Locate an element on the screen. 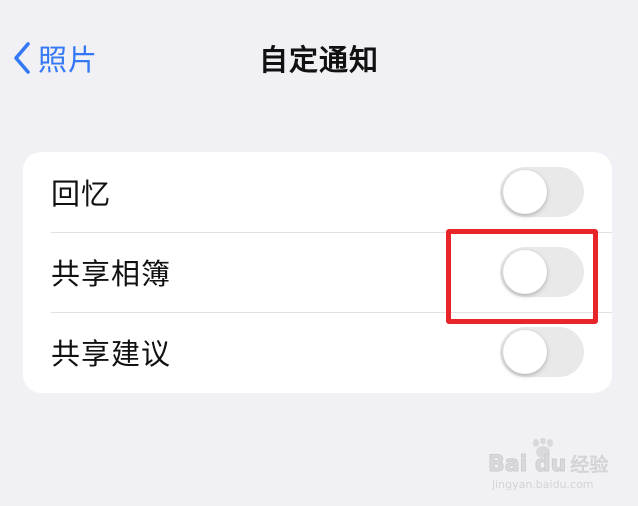 The height and width of the screenshot is (506, 638). watermark-suffix: 经验 is located at coordinates (589, 465).